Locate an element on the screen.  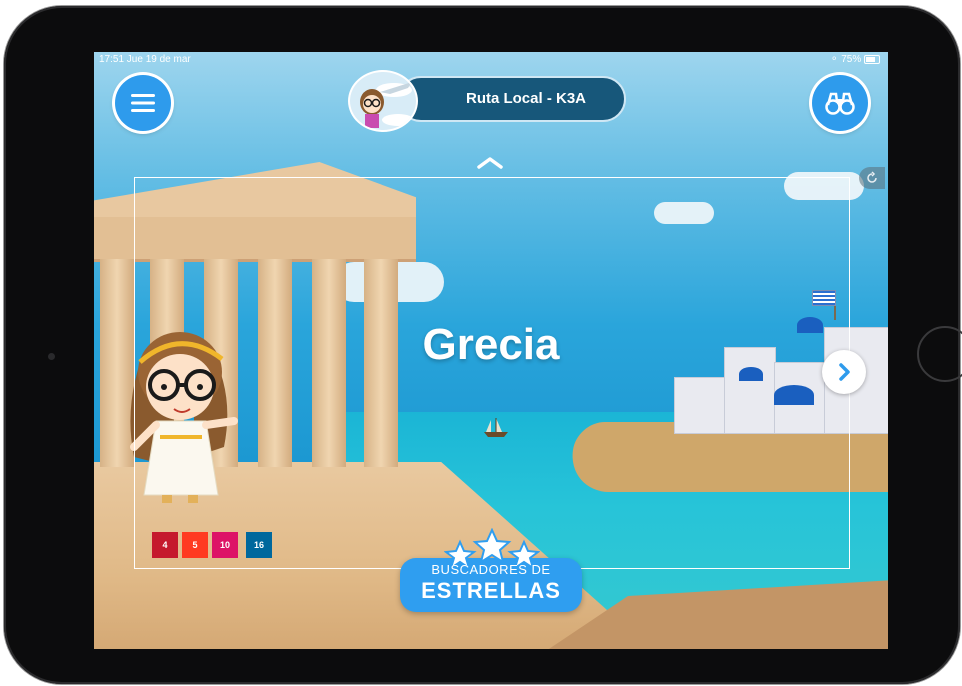
next-button is located at coordinates (844, 372).